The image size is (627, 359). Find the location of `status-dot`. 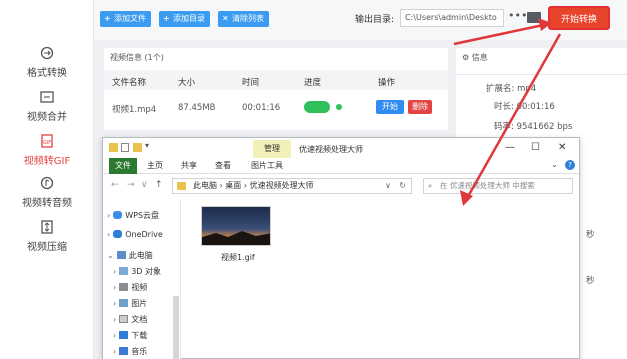

status-dot is located at coordinates (339, 107).